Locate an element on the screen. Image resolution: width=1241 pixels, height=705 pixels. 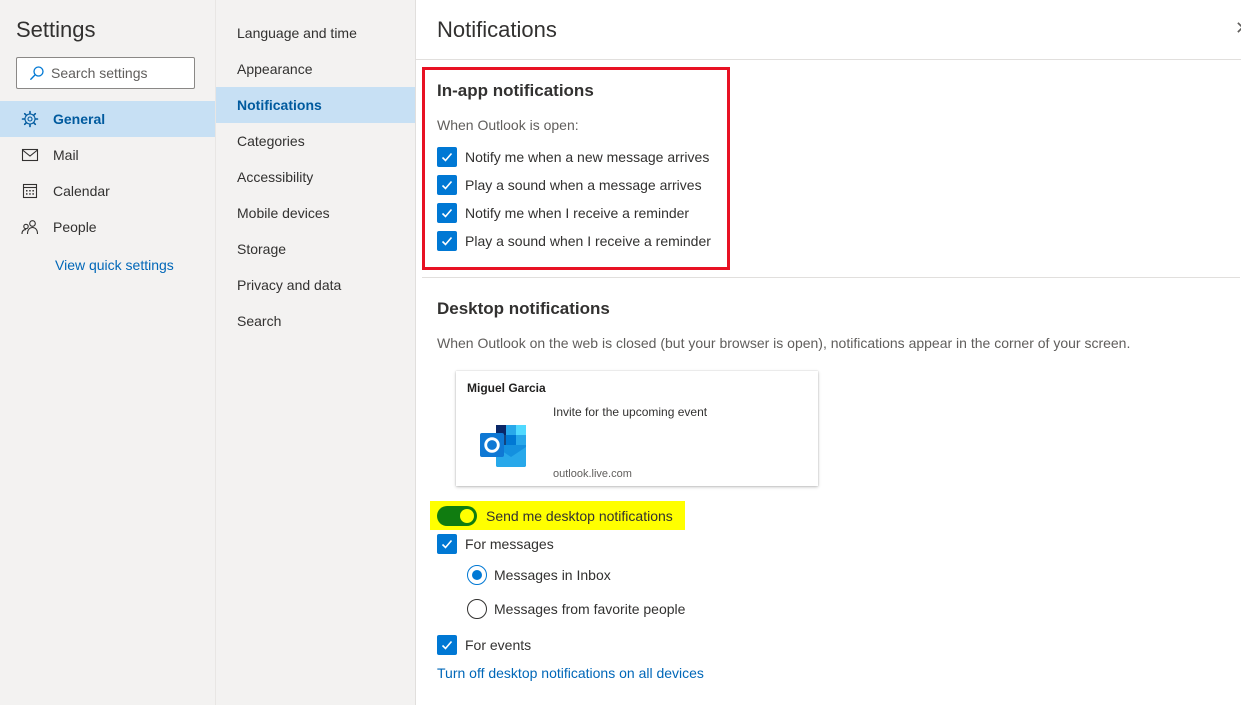
subsection-notifications: Notifications is located at coordinates (315, 105).